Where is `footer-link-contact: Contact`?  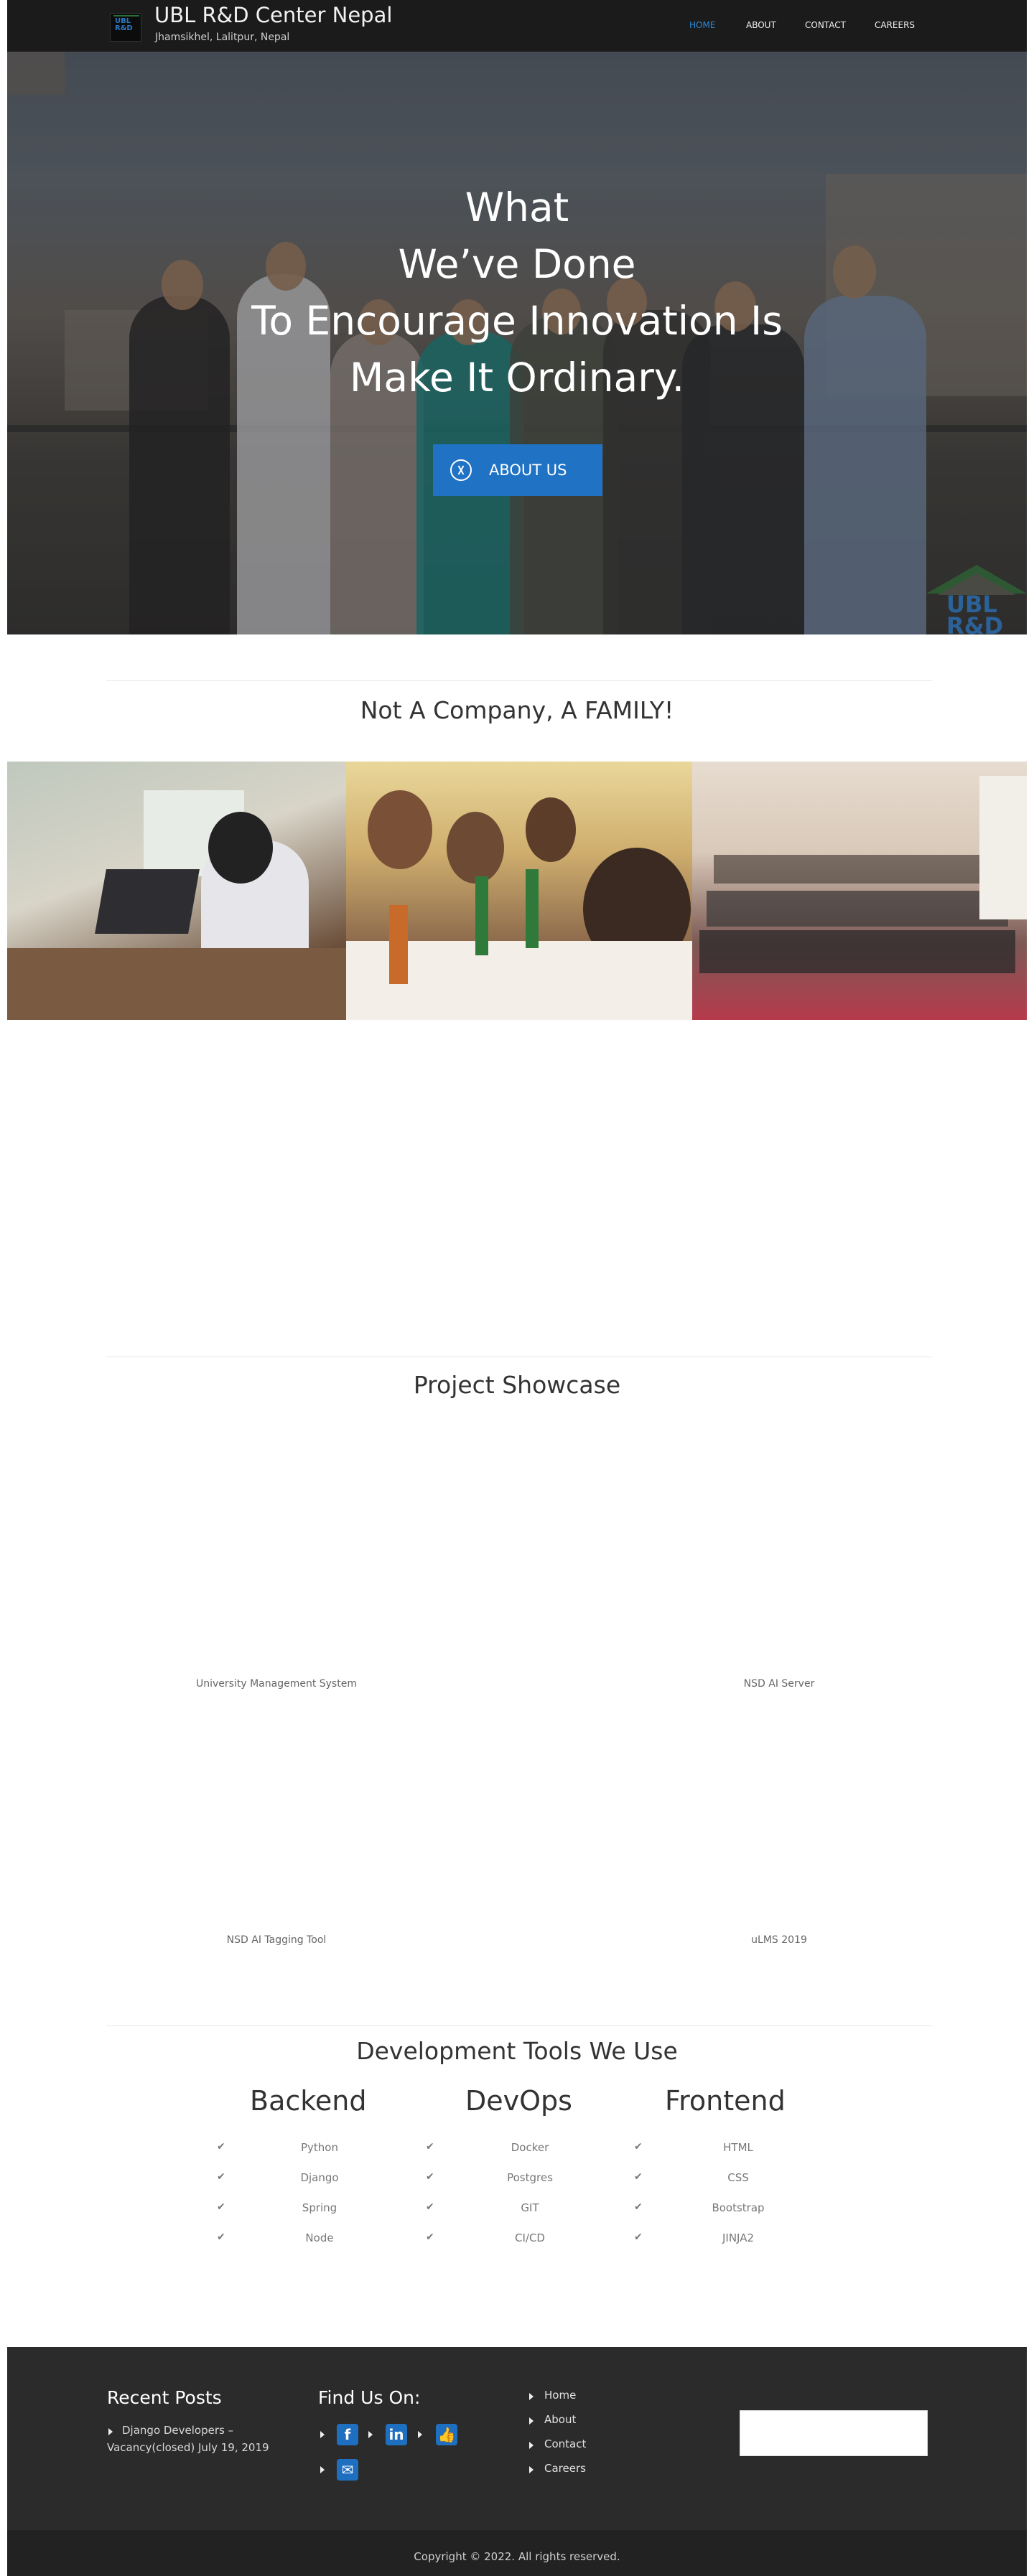 footer-link-contact: Contact is located at coordinates (565, 2443).